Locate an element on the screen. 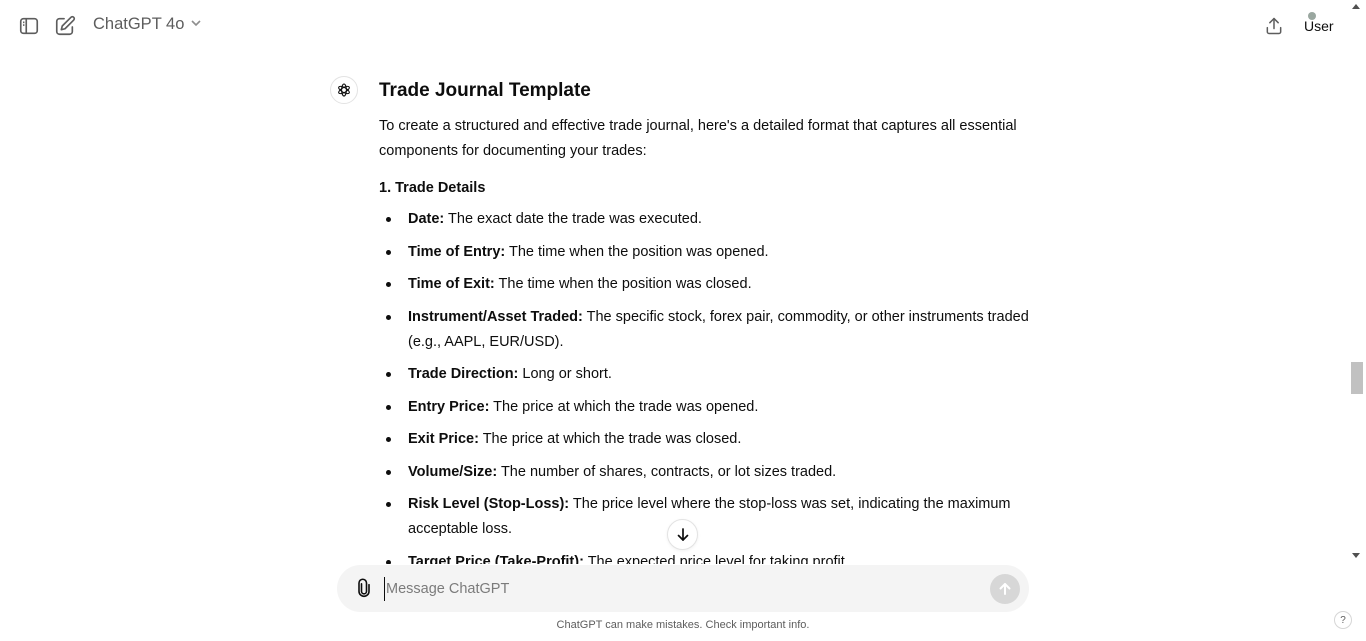 This screenshot has width=1366, height=641. scrollbar-thumb is located at coordinates (1357, 378).